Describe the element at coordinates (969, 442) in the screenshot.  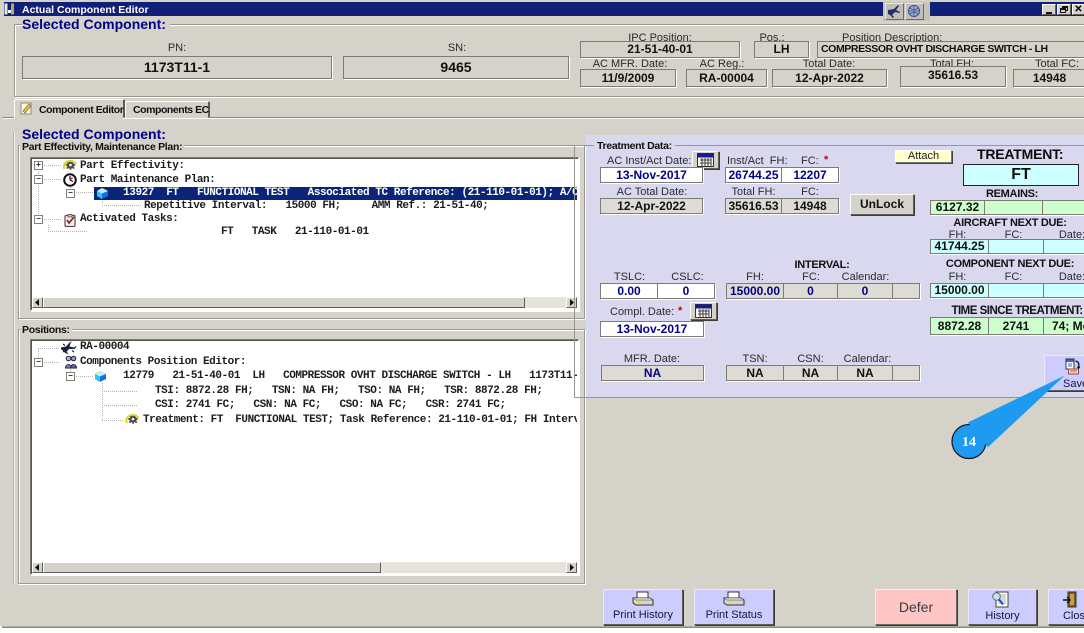
I see `svg-text: 14` at that location.